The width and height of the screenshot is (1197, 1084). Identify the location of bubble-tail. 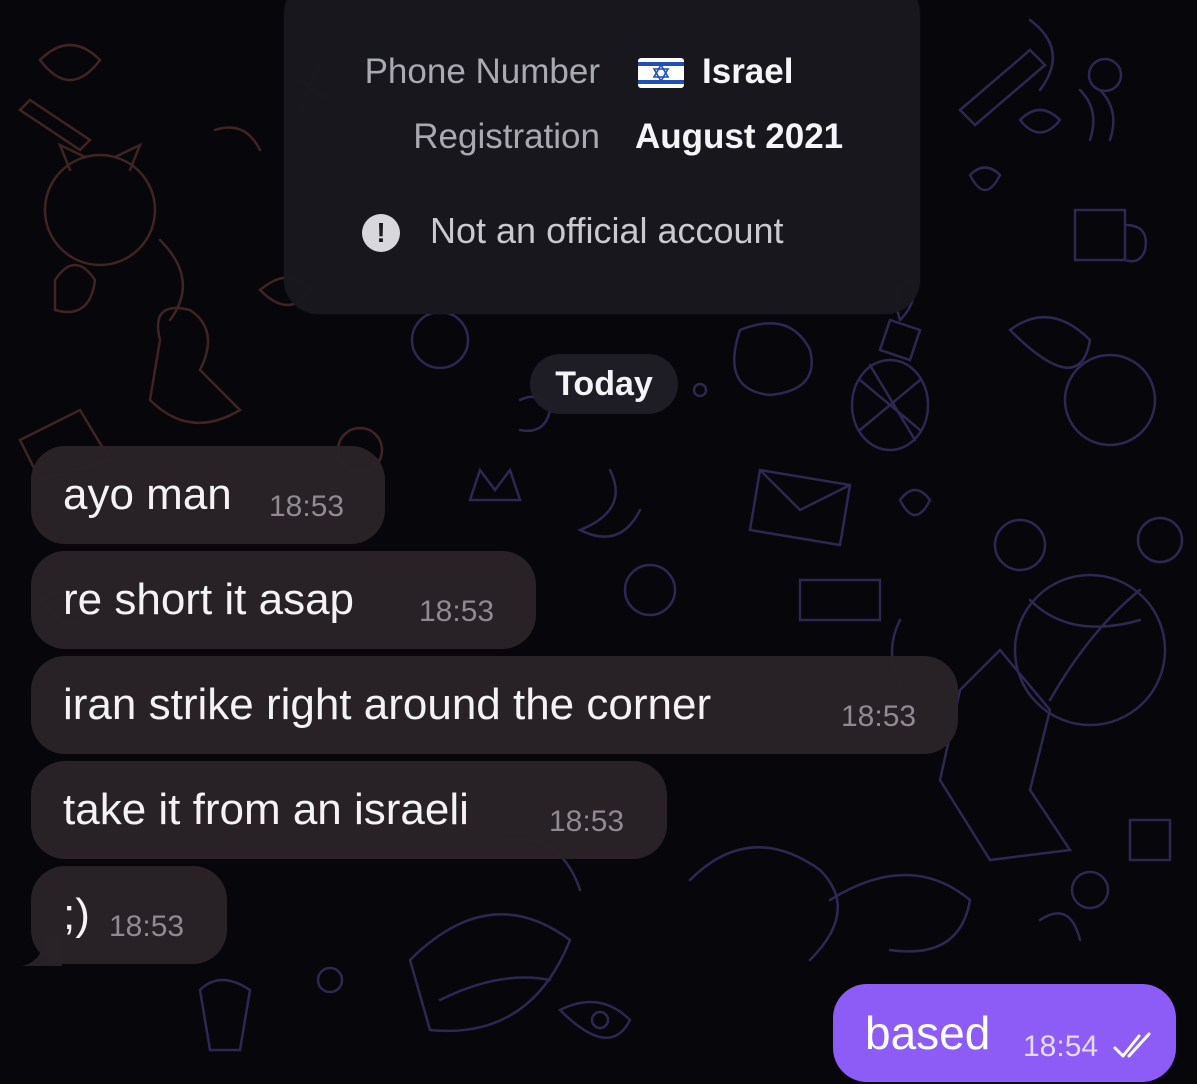
(42, 951).